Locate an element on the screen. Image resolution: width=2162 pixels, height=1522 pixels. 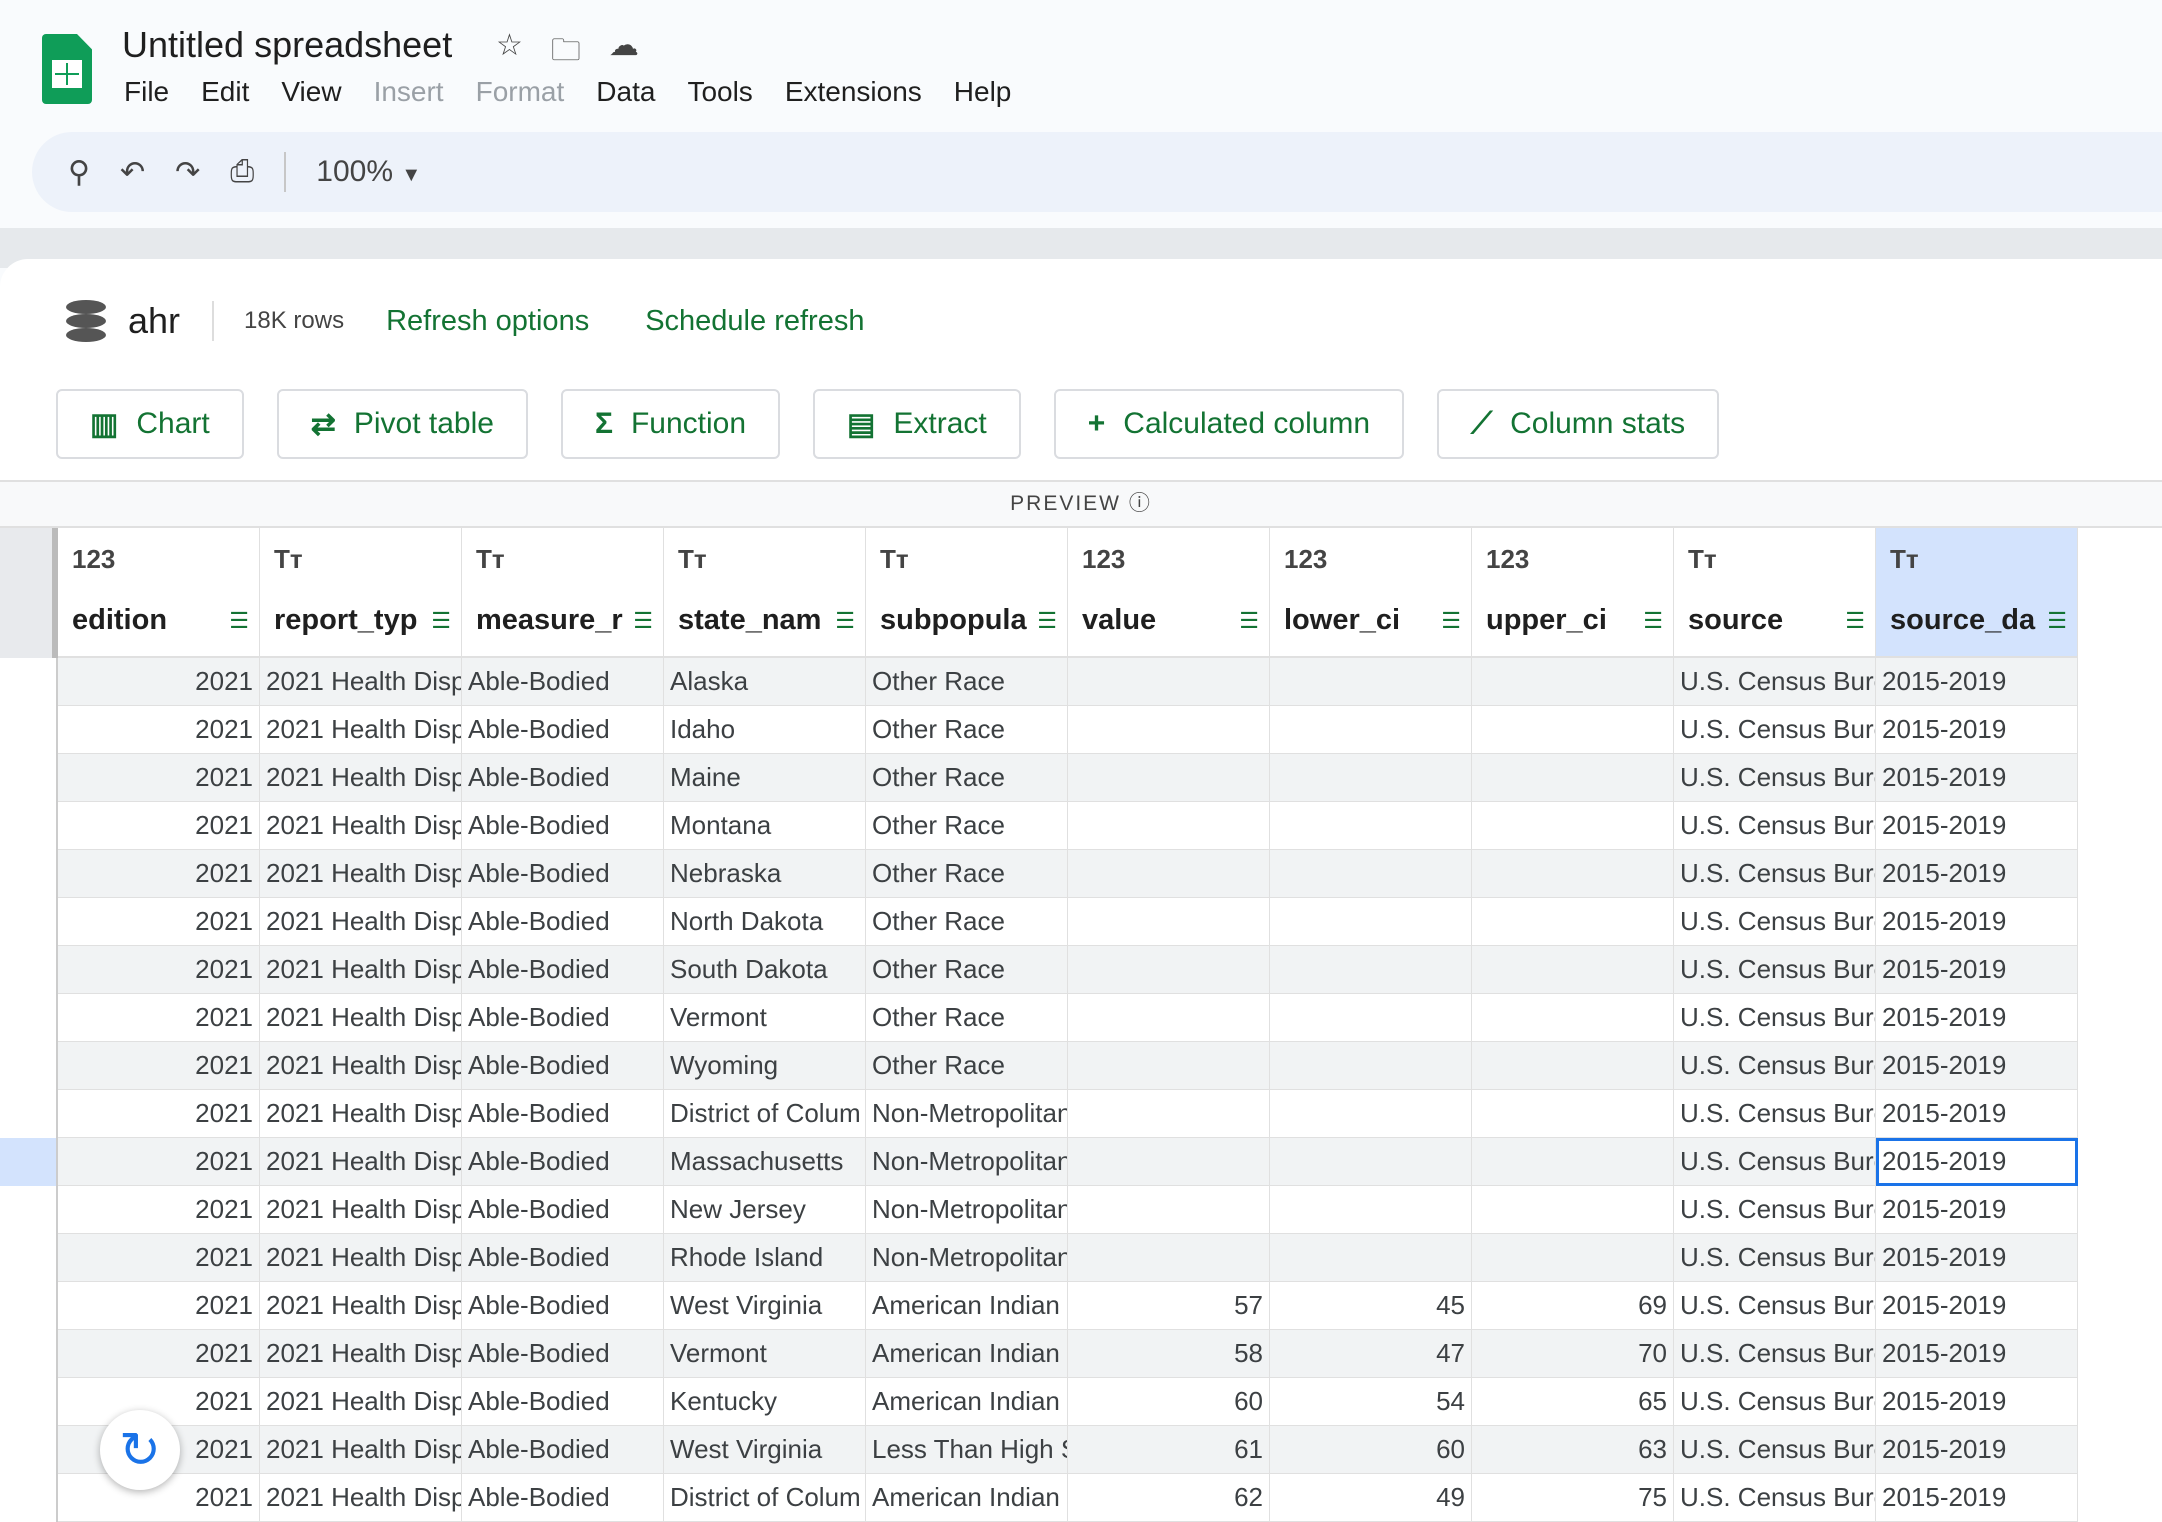
cell-state_nam: Vermont is located at coordinates (765, 1354).